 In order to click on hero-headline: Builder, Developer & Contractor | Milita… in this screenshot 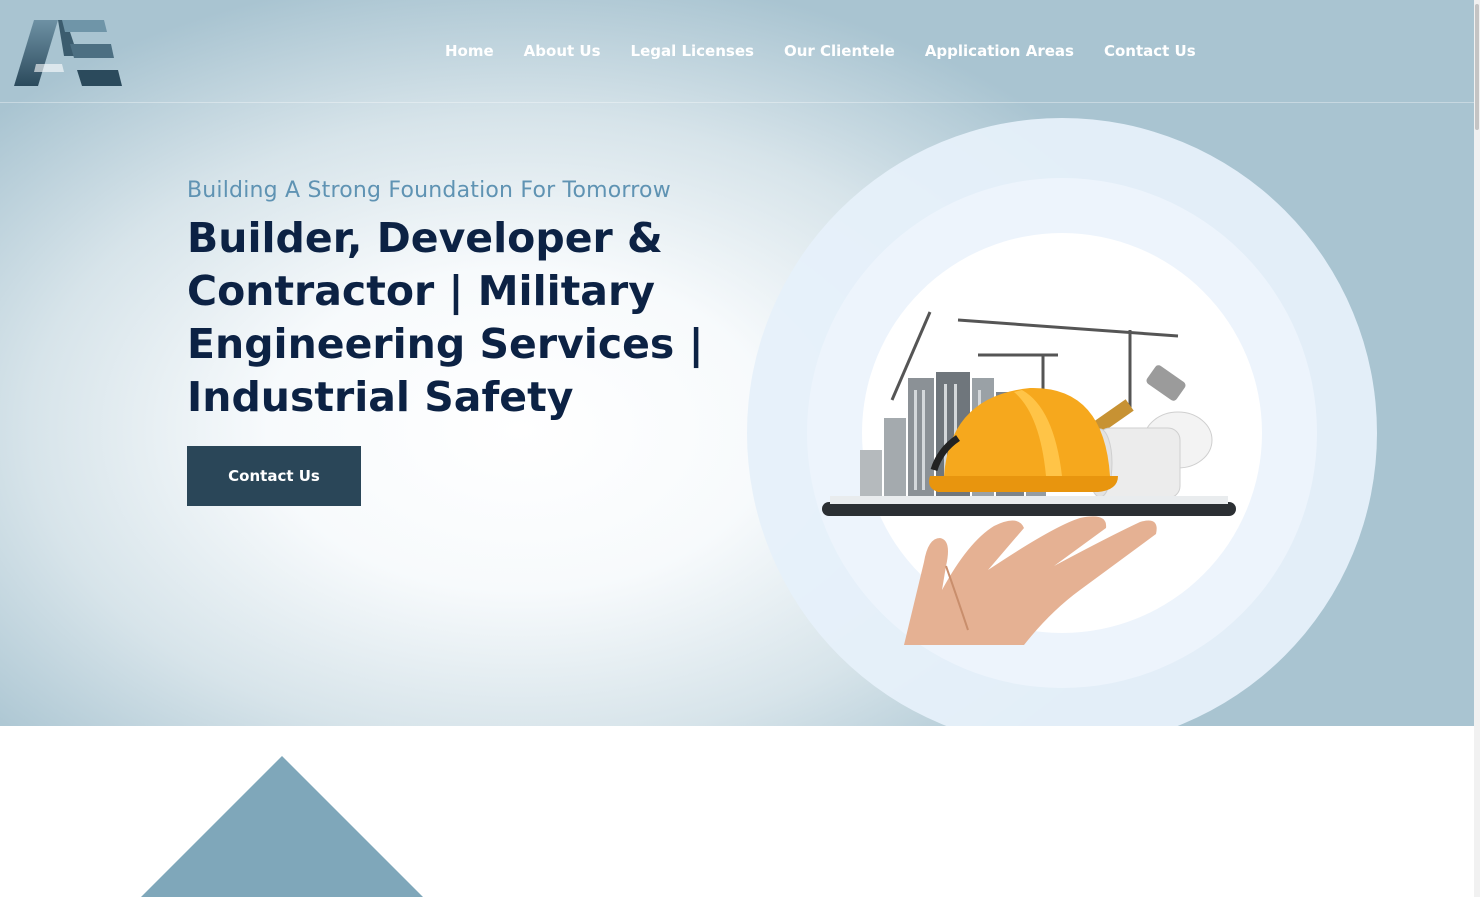, I will do `click(445, 317)`.